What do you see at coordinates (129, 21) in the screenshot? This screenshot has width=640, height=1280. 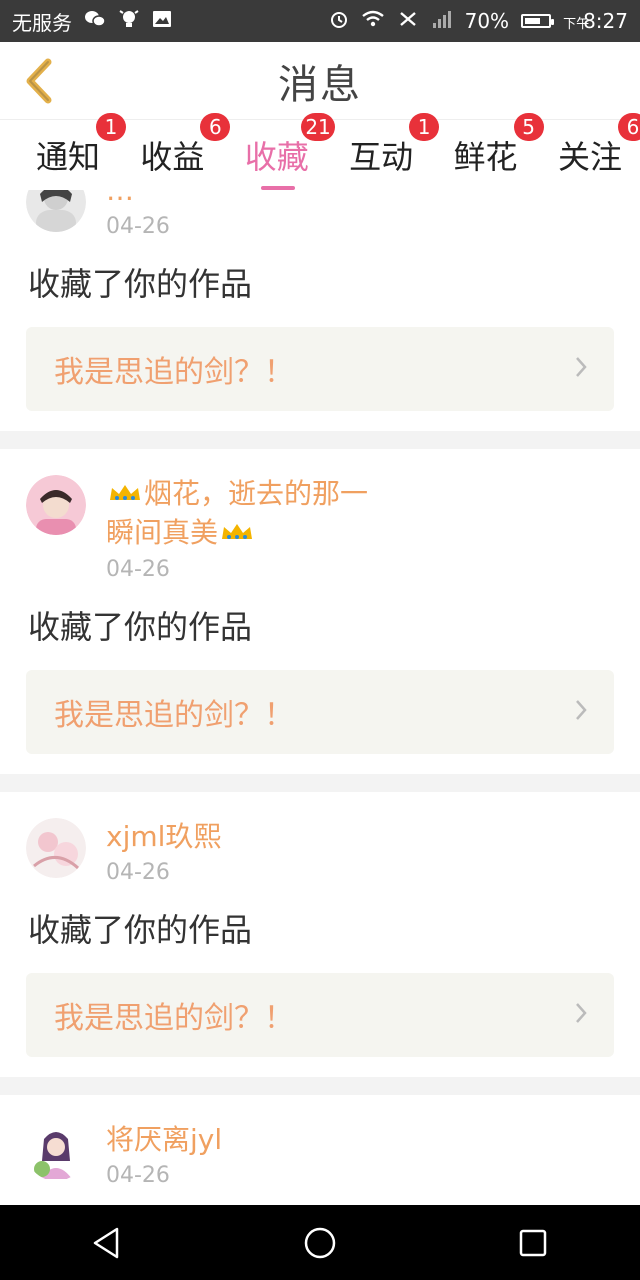 I see `bulb-icon` at bounding box center [129, 21].